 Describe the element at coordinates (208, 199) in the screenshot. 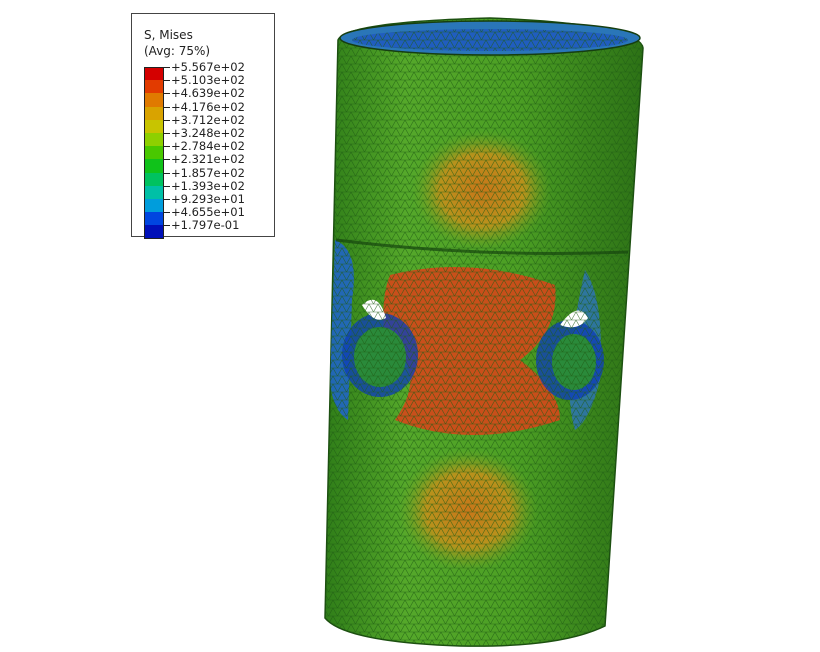

I see `legend-level-label: +9.293e+01` at that location.